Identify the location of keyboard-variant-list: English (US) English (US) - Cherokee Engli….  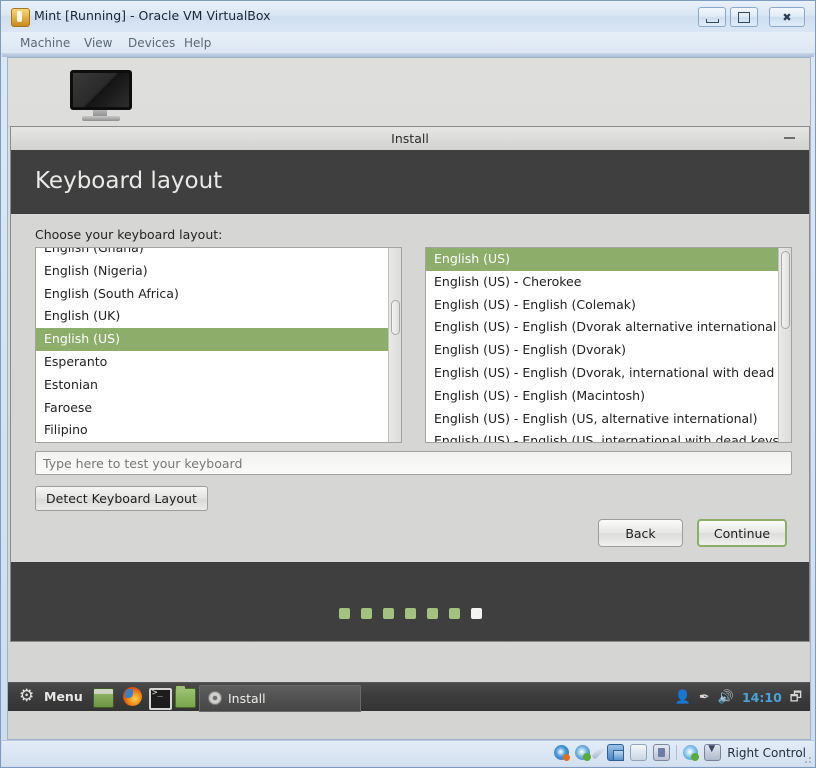
(608, 345).